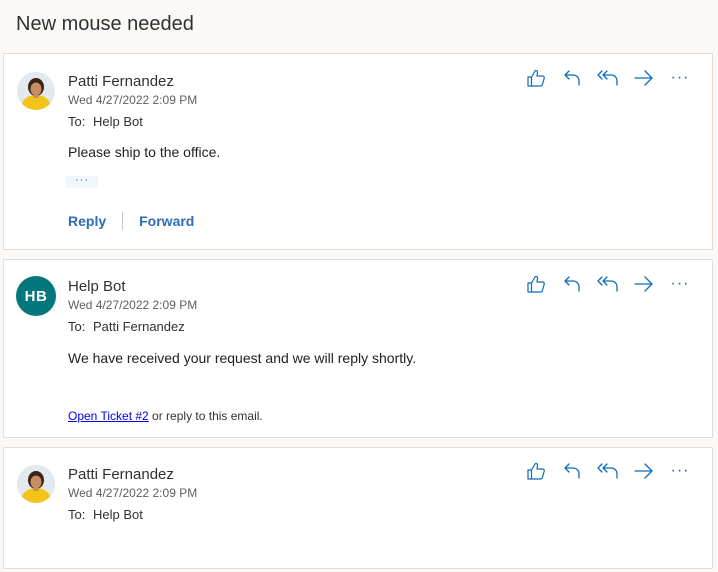 Image resolution: width=718 pixels, height=572 pixels. I want to click on message-body: Please ship to the office., so click(144, 152).